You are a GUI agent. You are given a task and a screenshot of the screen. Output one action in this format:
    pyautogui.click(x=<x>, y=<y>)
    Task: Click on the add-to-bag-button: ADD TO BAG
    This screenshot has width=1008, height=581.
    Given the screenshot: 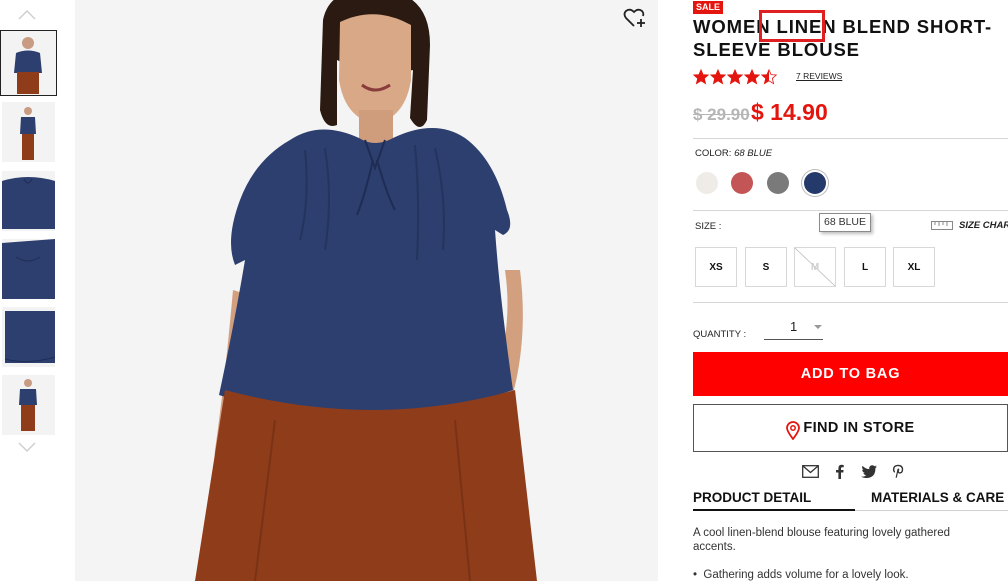 What is the action you would take?
    pyautogui.click(x=850, y=374)
    